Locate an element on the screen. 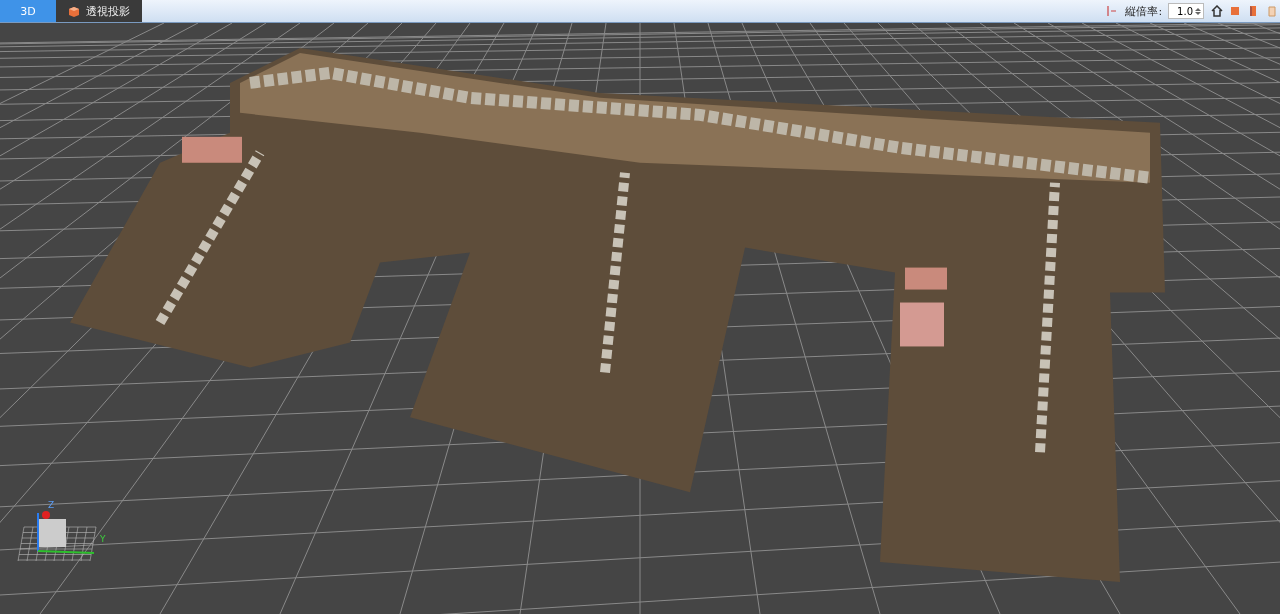 Image resolution: width=1280 pixels, height=614 pixels. vertical-scale-spinbox: 1.0 is located at coordinates (1186, 11).